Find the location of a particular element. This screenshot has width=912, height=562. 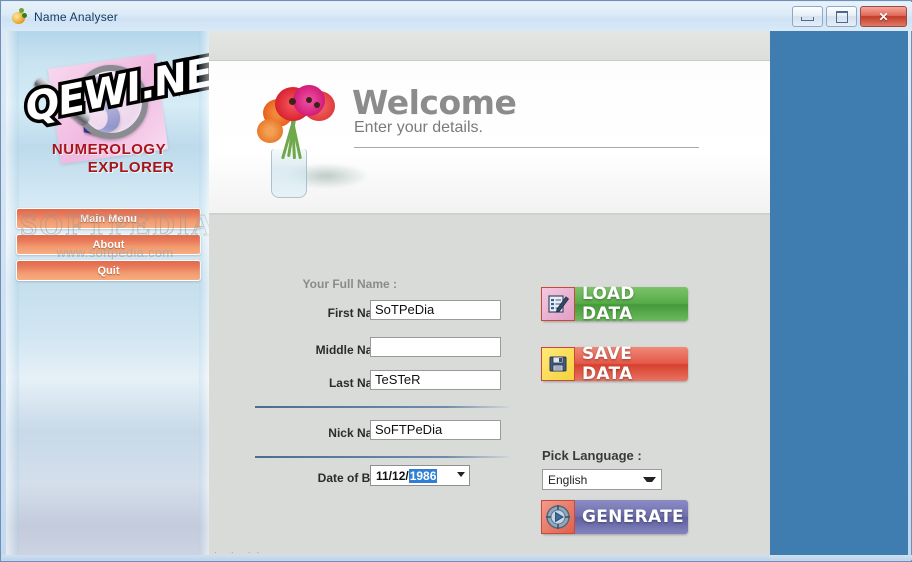

full-name-section-label: Your Full Name : is located at coordinates (349, 284).